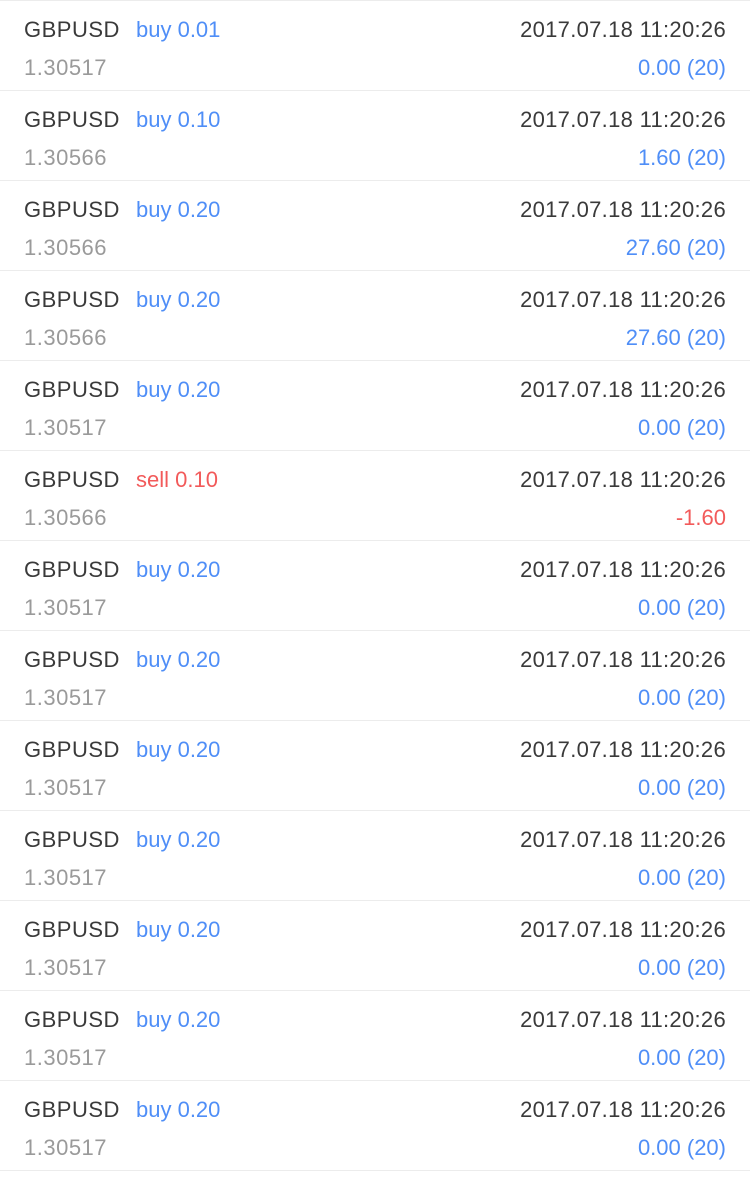 The width and height of the screenshot is (750, 1181). I want to click on order-row-bottom: 1.30566 -1.60, so click(375, 518).